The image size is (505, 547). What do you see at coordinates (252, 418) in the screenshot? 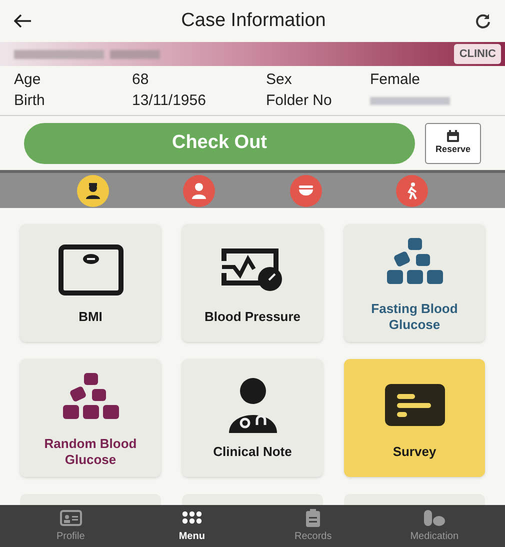
I see `menu-tile: Clinical Note` at bounding box center [252, 418].